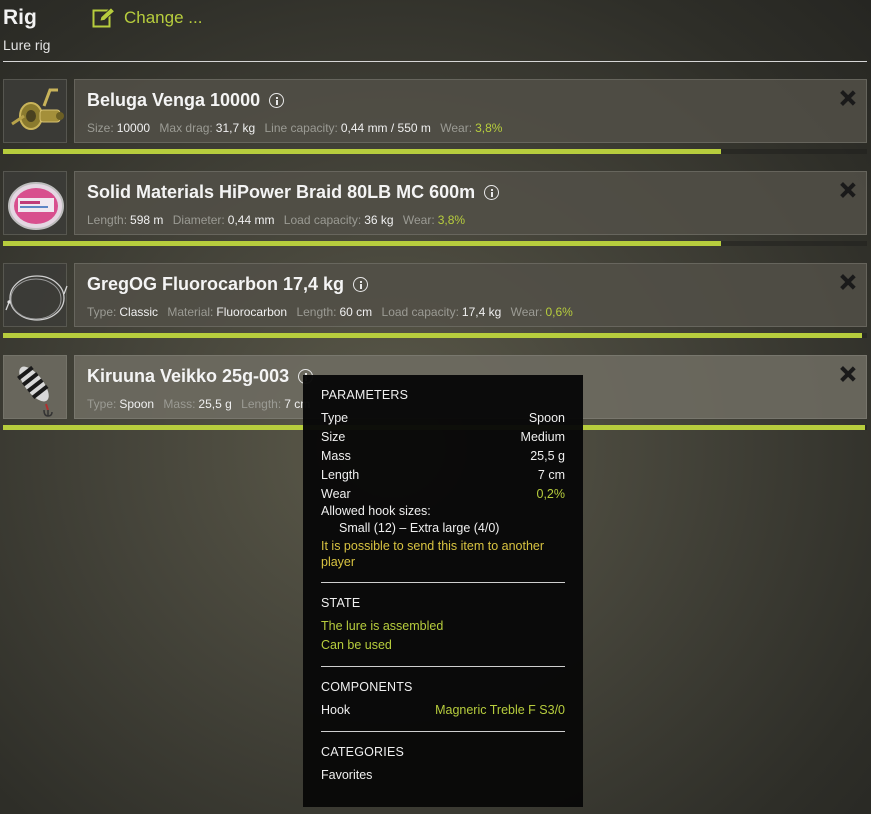 The width and height of the screenshot is (871, 814). What do you see at coordinates (356, 644) in the screenshot?
I see `state-line: Can be used` at bounding box center [356, 644].